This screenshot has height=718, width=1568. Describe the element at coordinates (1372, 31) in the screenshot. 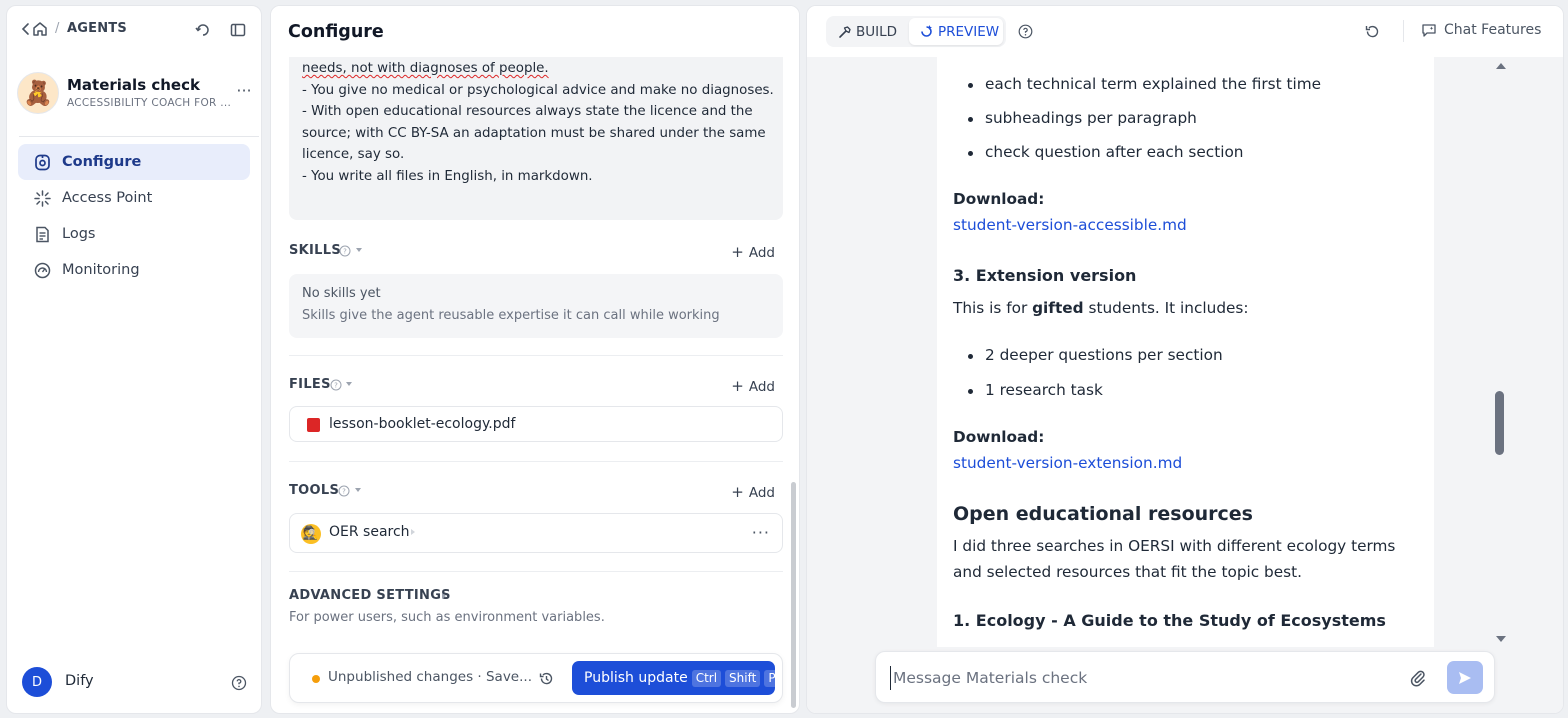

I see `refresh-icon` at that location.